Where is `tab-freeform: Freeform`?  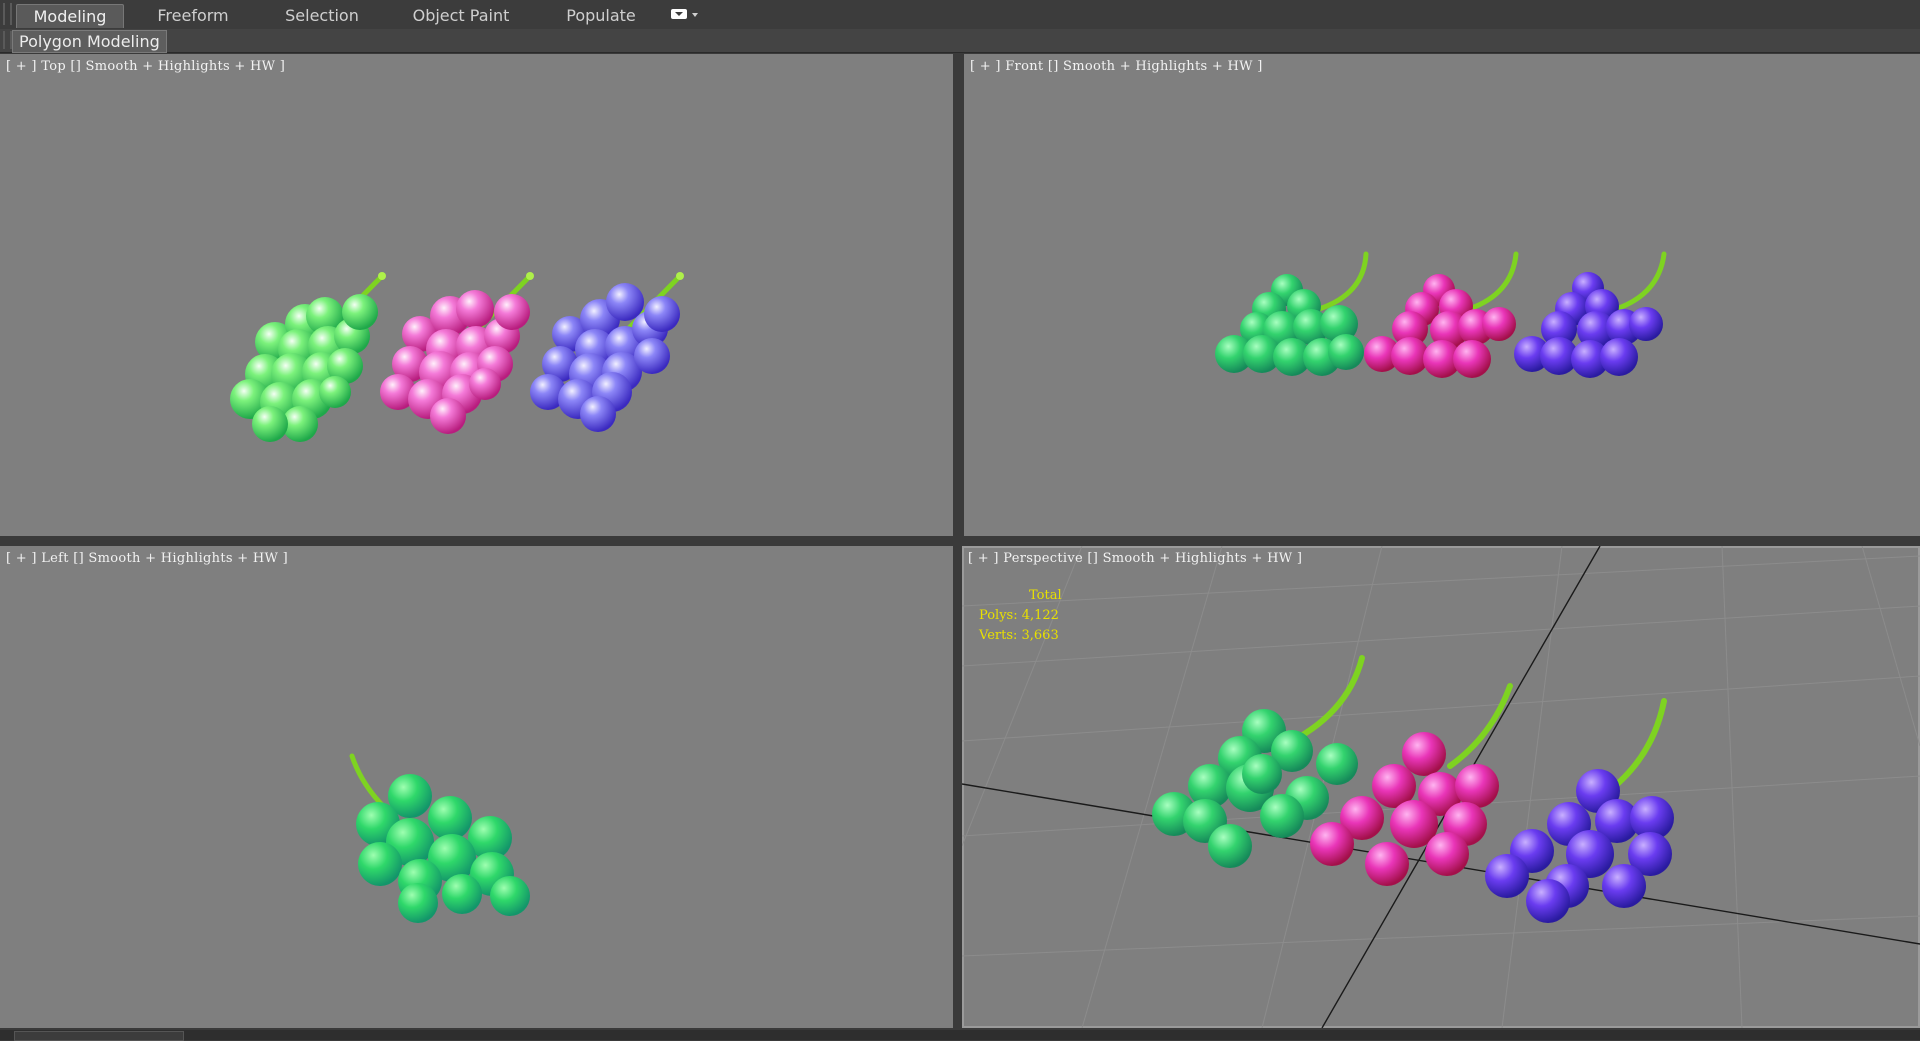
tab-freeform: Freeform is located at coordinates (193, 15).